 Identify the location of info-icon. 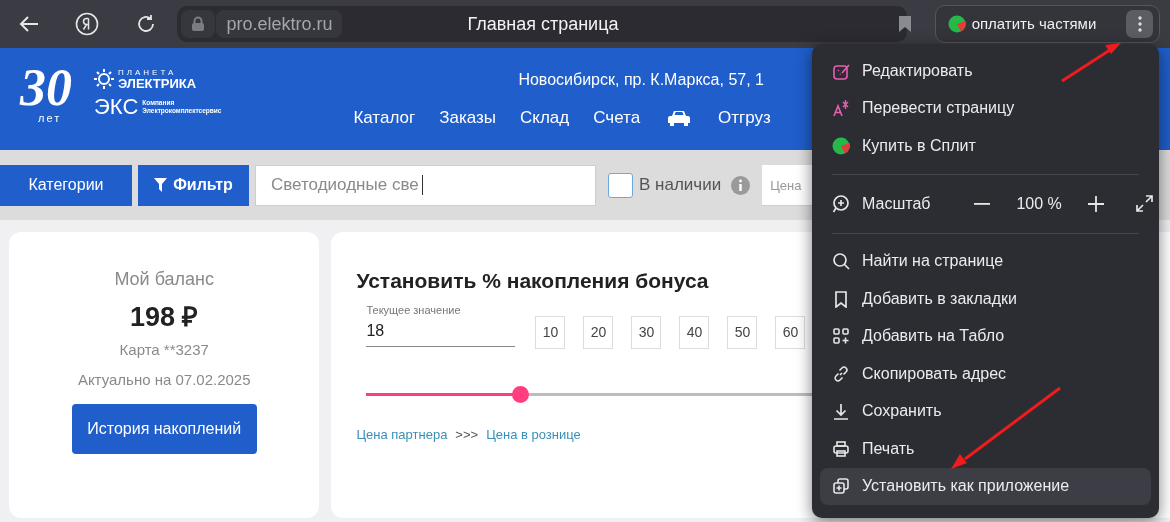
(741, 185).